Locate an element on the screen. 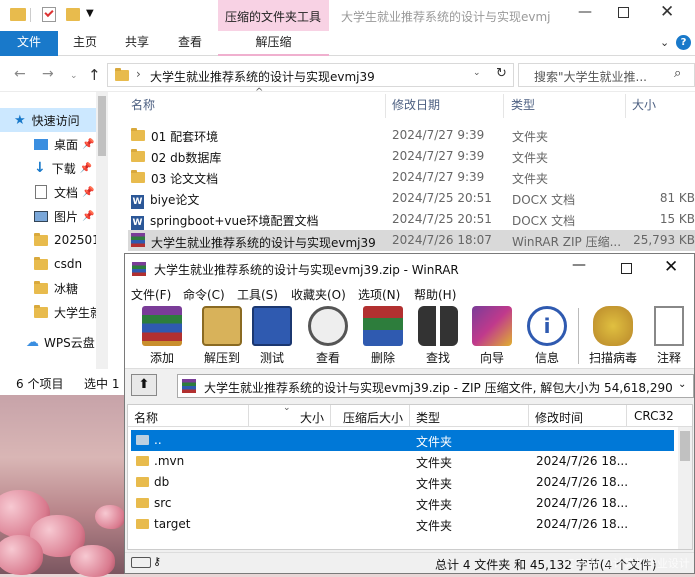 The image size is (695, 577). close-button: ✕ is located at coordinates (667, 12).